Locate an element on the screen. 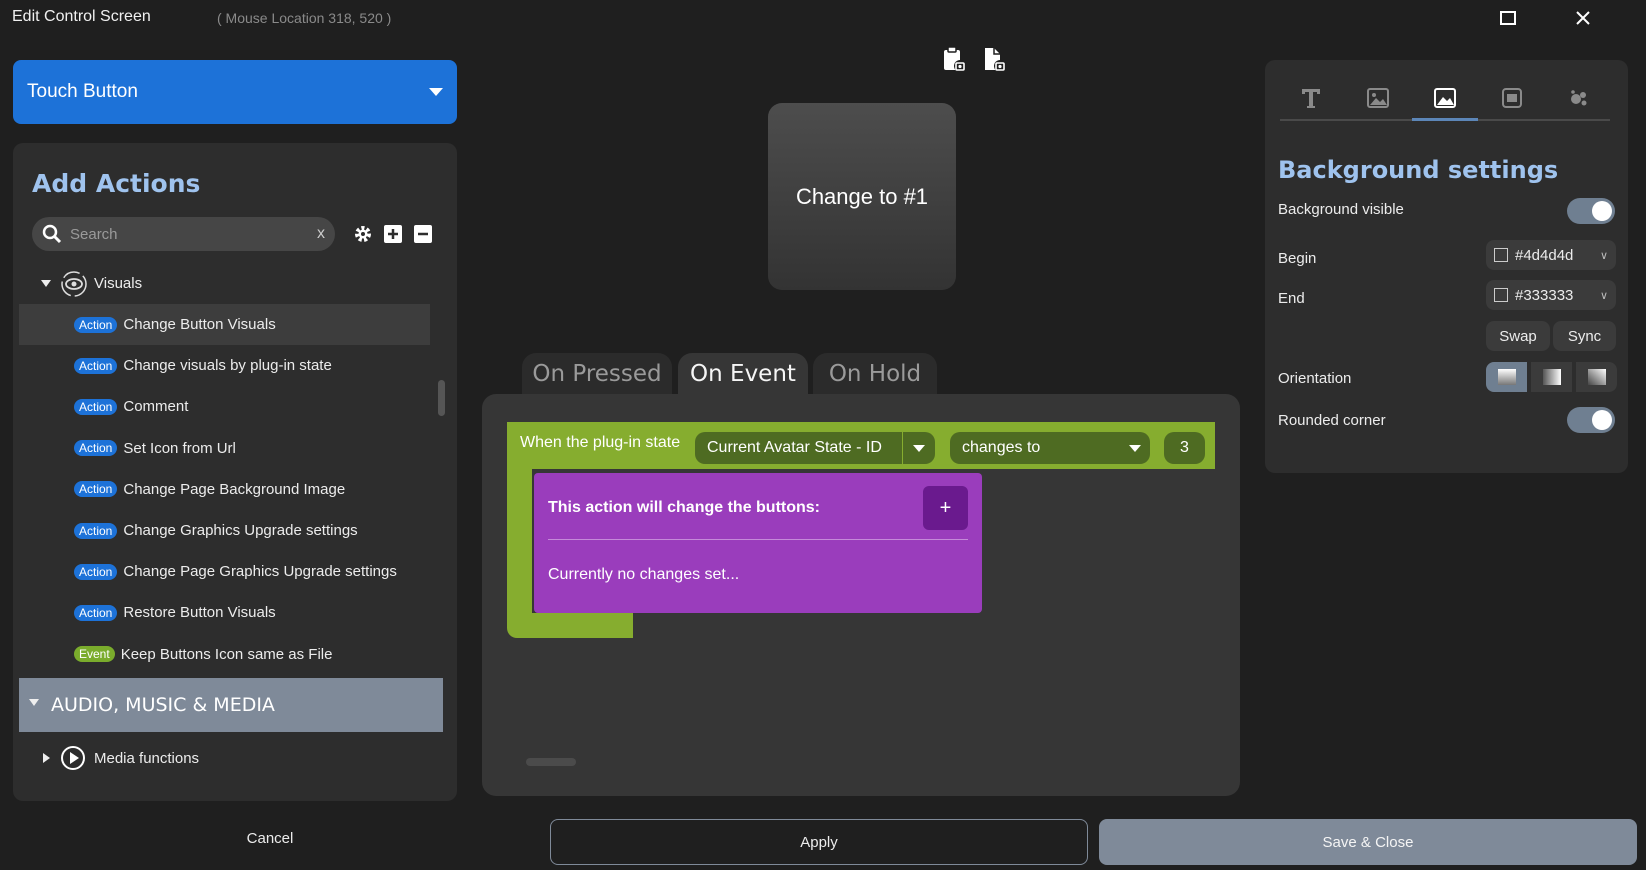 The height and width of the screenshot is (870, 1646). list-item: Action Change Page Background Image is located at coordinates (224, 489).